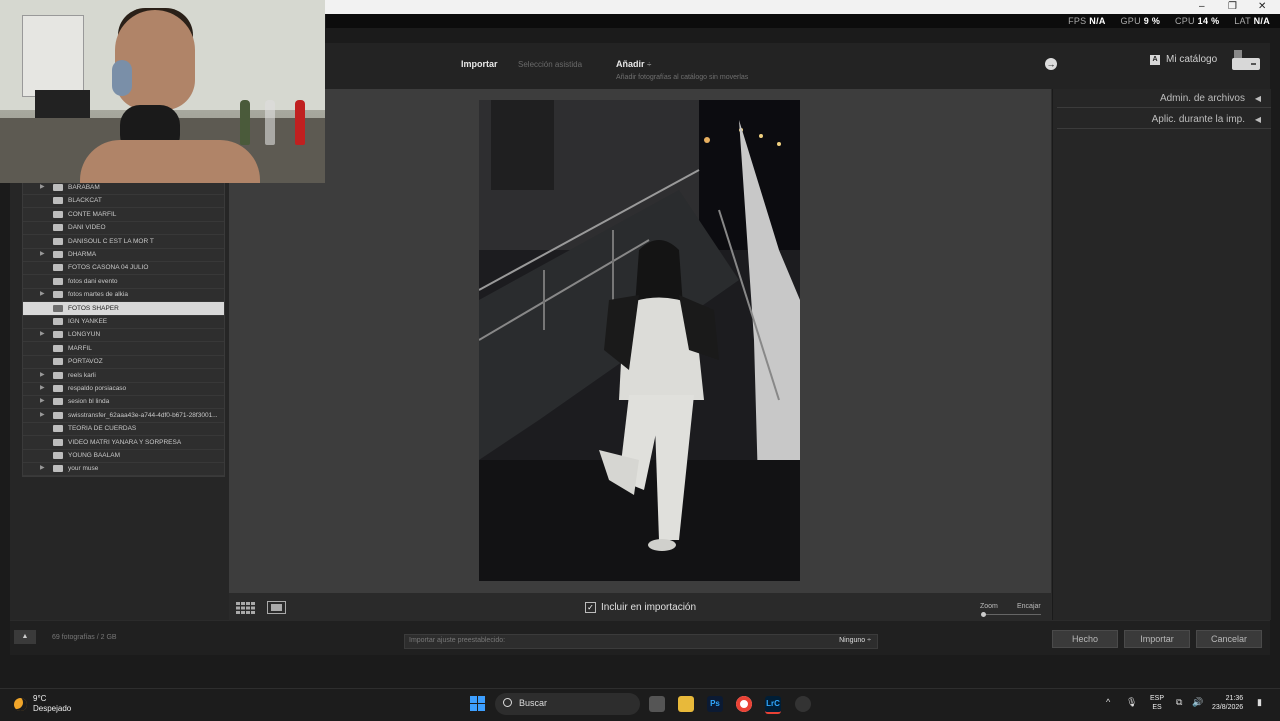  Describe the element at coordinates (123, 362) in the screenshot. I see `folder-row: PORTAVOZ` at that location.